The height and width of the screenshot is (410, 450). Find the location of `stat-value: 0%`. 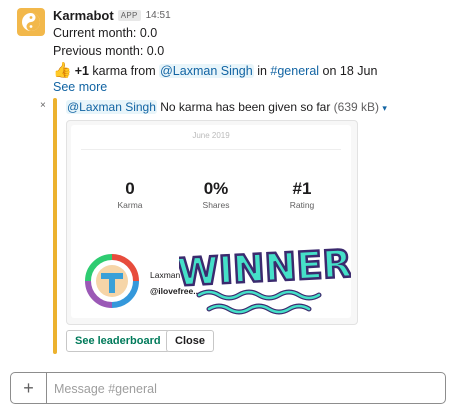

stat-value: 0% is located at coordinates (216, 188).